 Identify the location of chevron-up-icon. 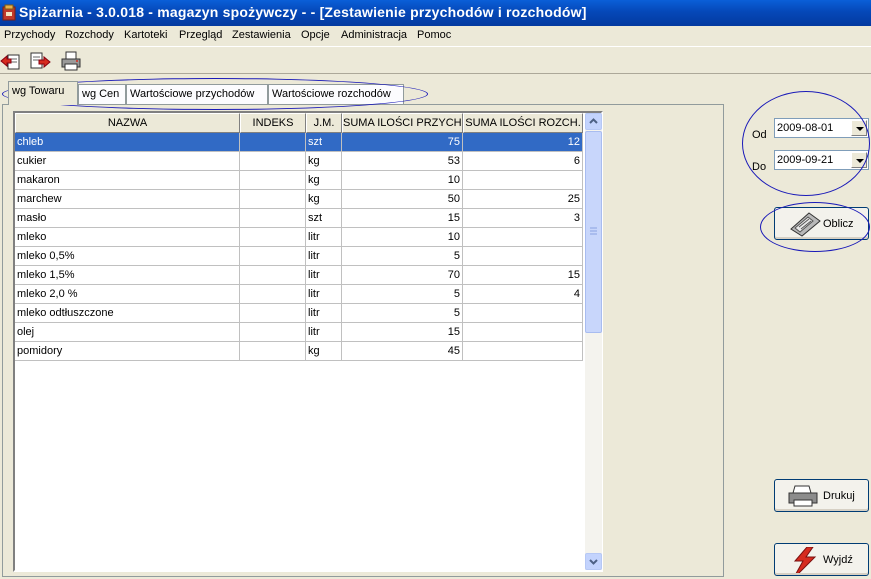
(593, 121).